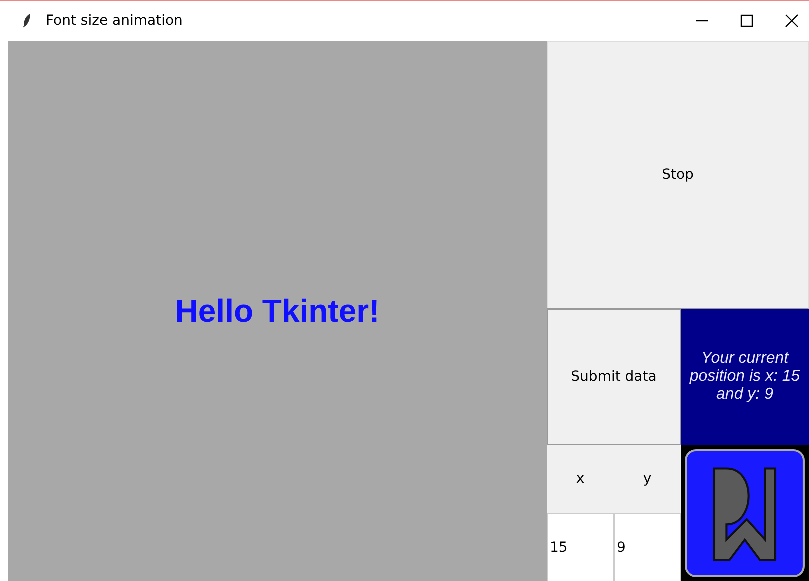  I want to click on y-label: y, so click(647, 479).